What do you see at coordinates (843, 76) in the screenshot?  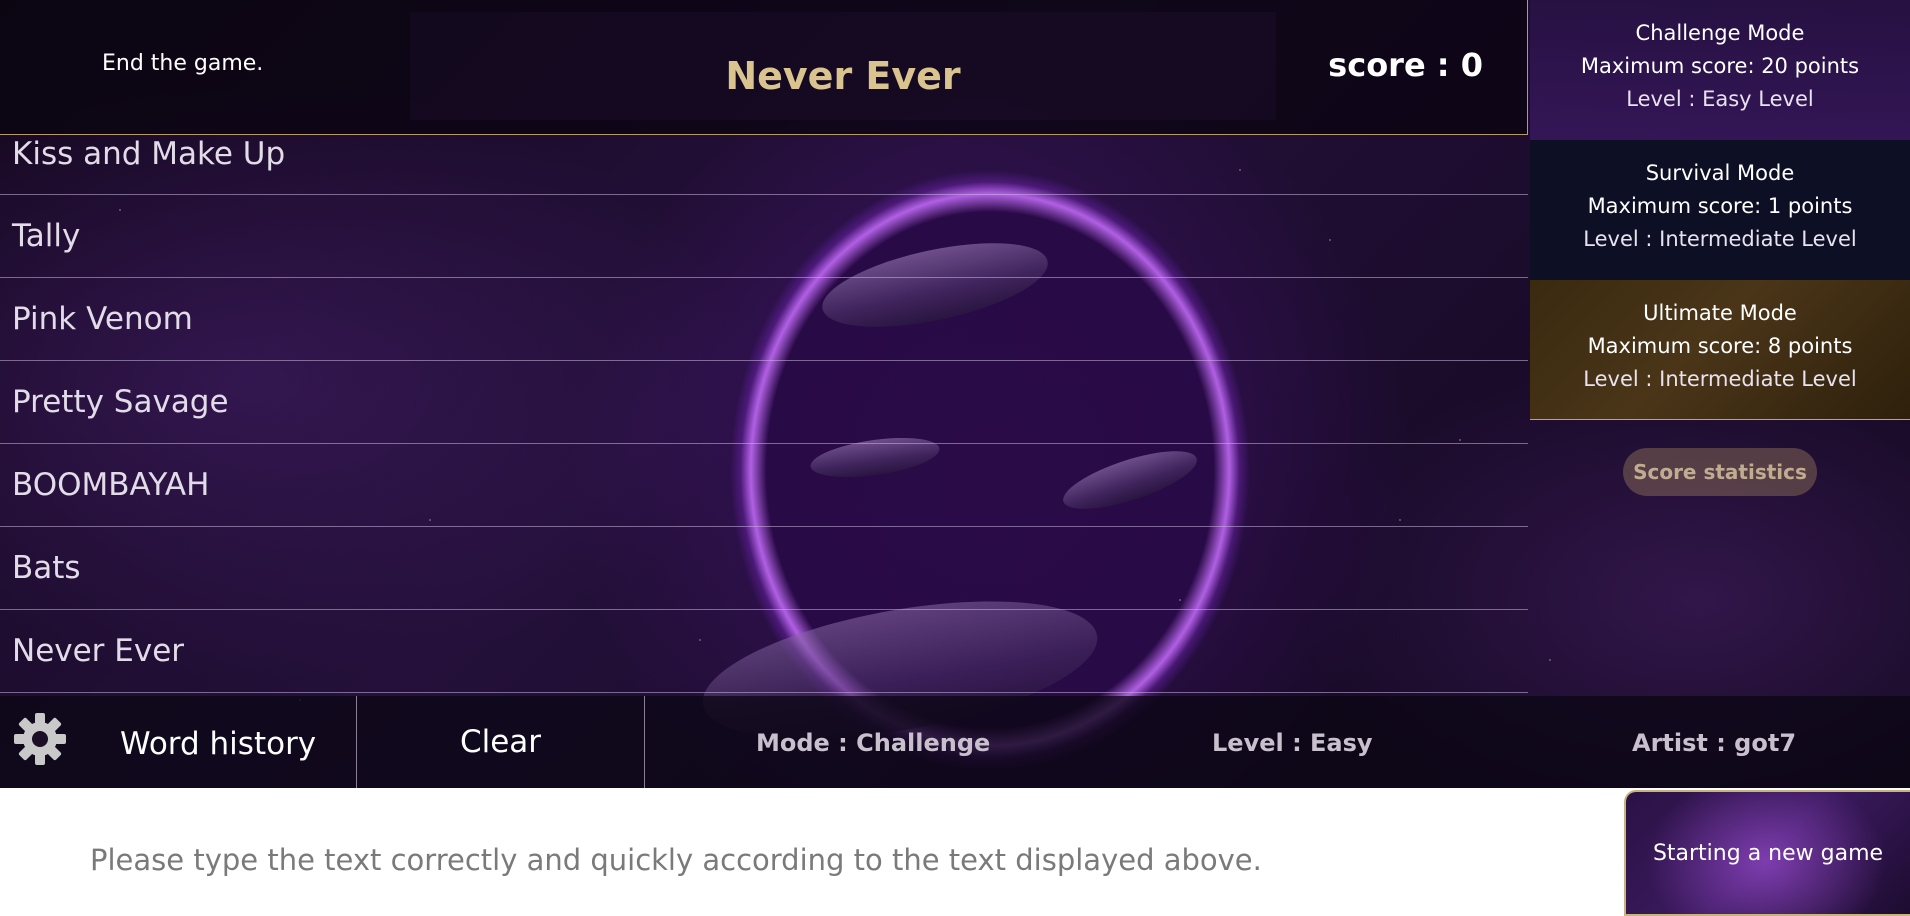 I see `current-word: Never Ever` at bounding box center [843, 76].